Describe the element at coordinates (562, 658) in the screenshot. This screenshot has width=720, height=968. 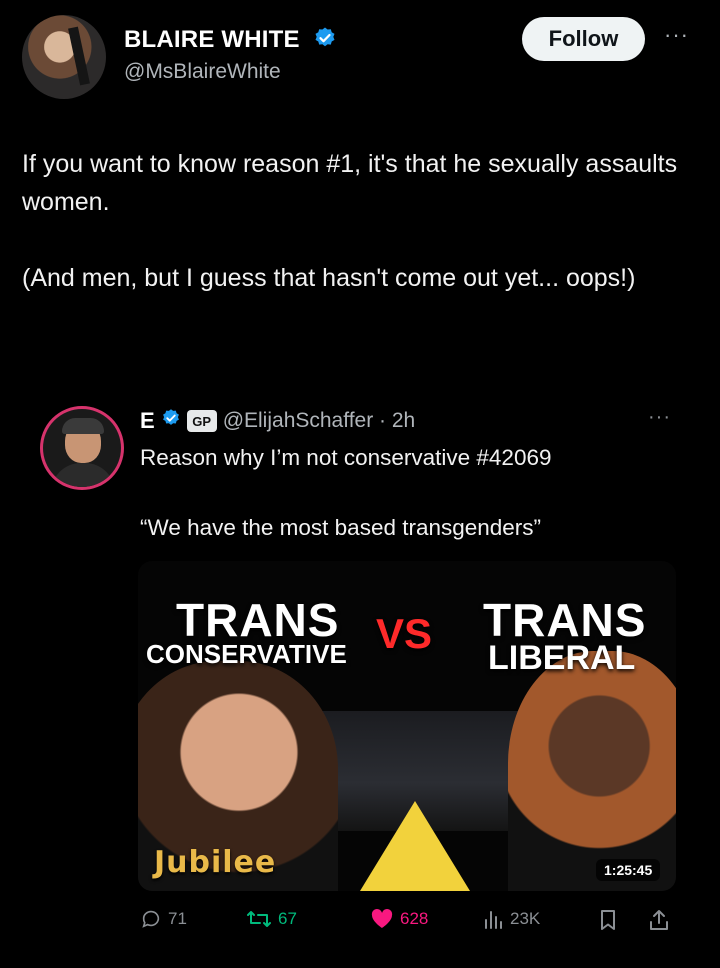
I see `thumb-title-right-bottom: LIBERAL` at that location.